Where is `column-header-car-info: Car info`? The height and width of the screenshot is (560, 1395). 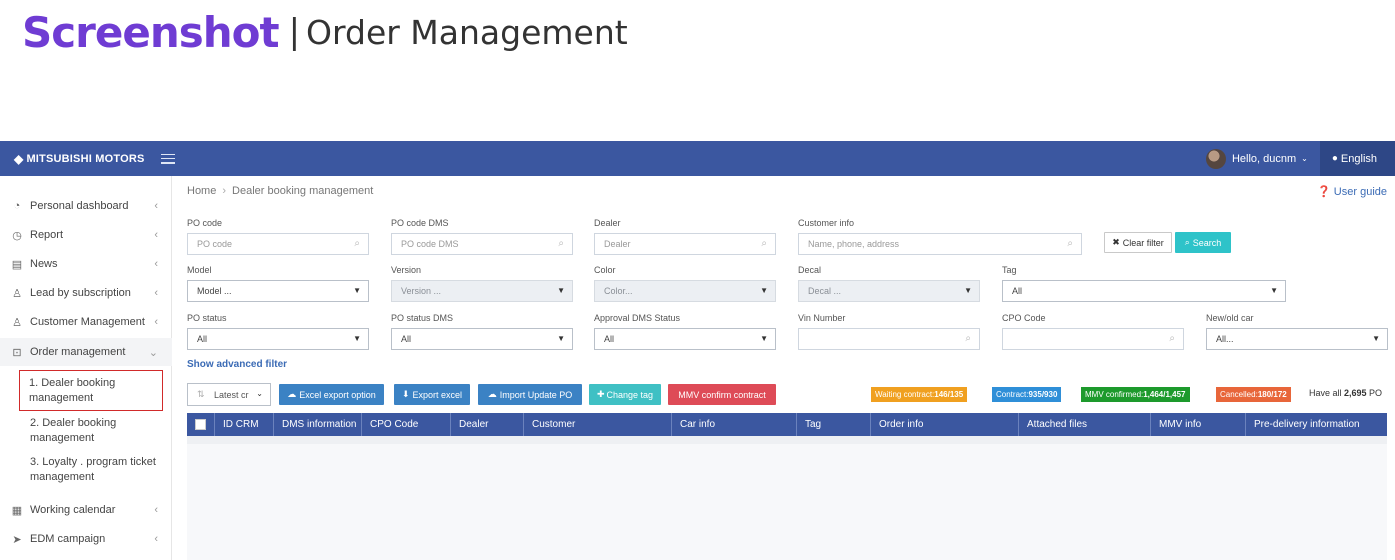 column-header-car-info: Car info is located at coordinates (693, 424).